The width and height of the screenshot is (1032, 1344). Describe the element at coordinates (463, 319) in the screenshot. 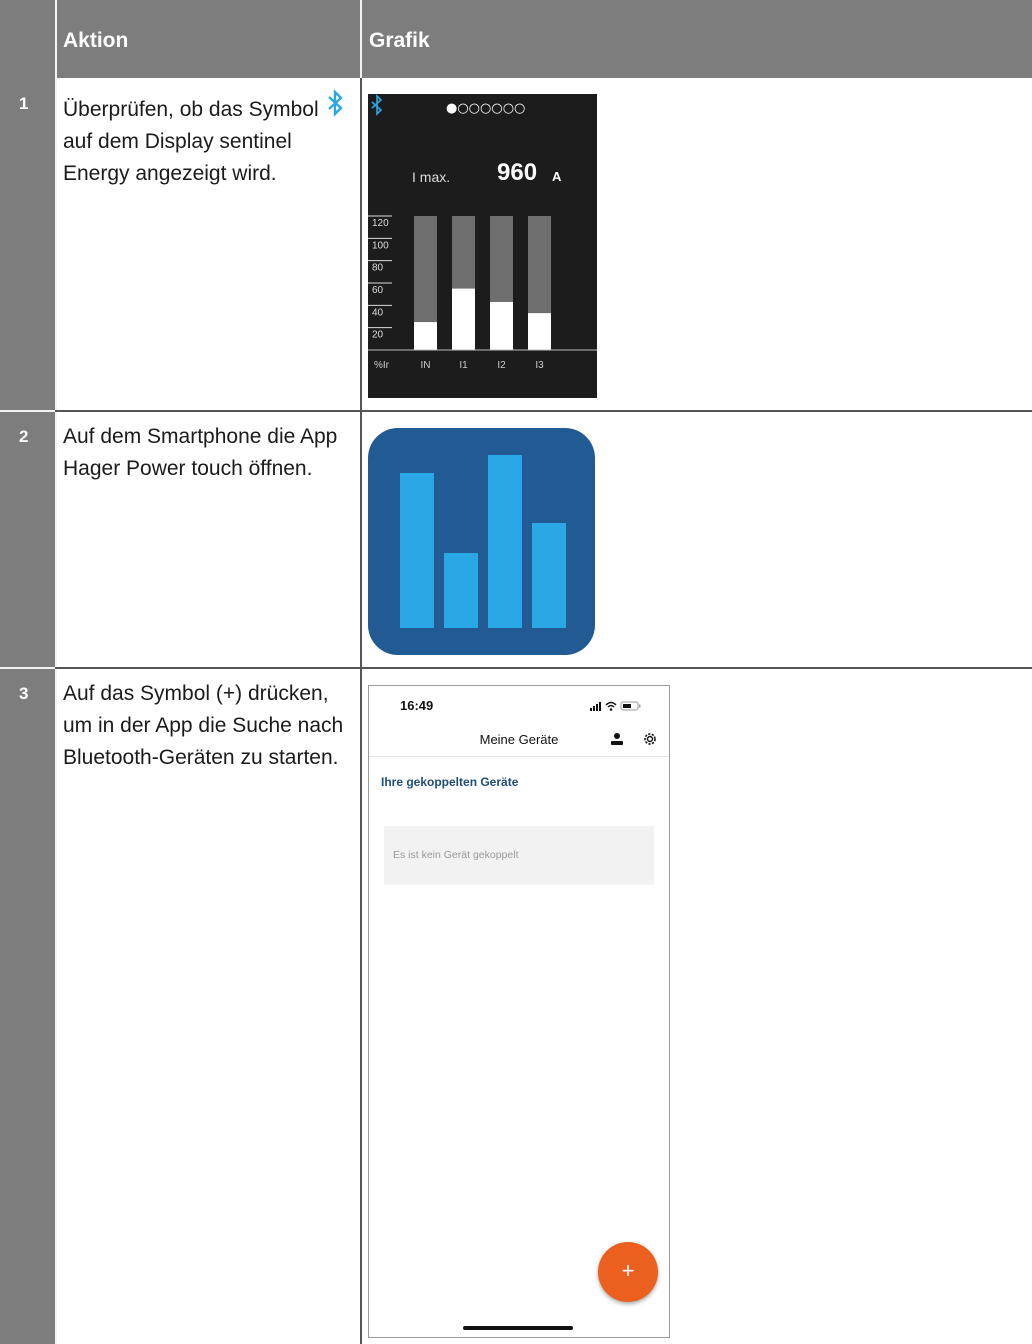

I see `bar-i1` at that location.